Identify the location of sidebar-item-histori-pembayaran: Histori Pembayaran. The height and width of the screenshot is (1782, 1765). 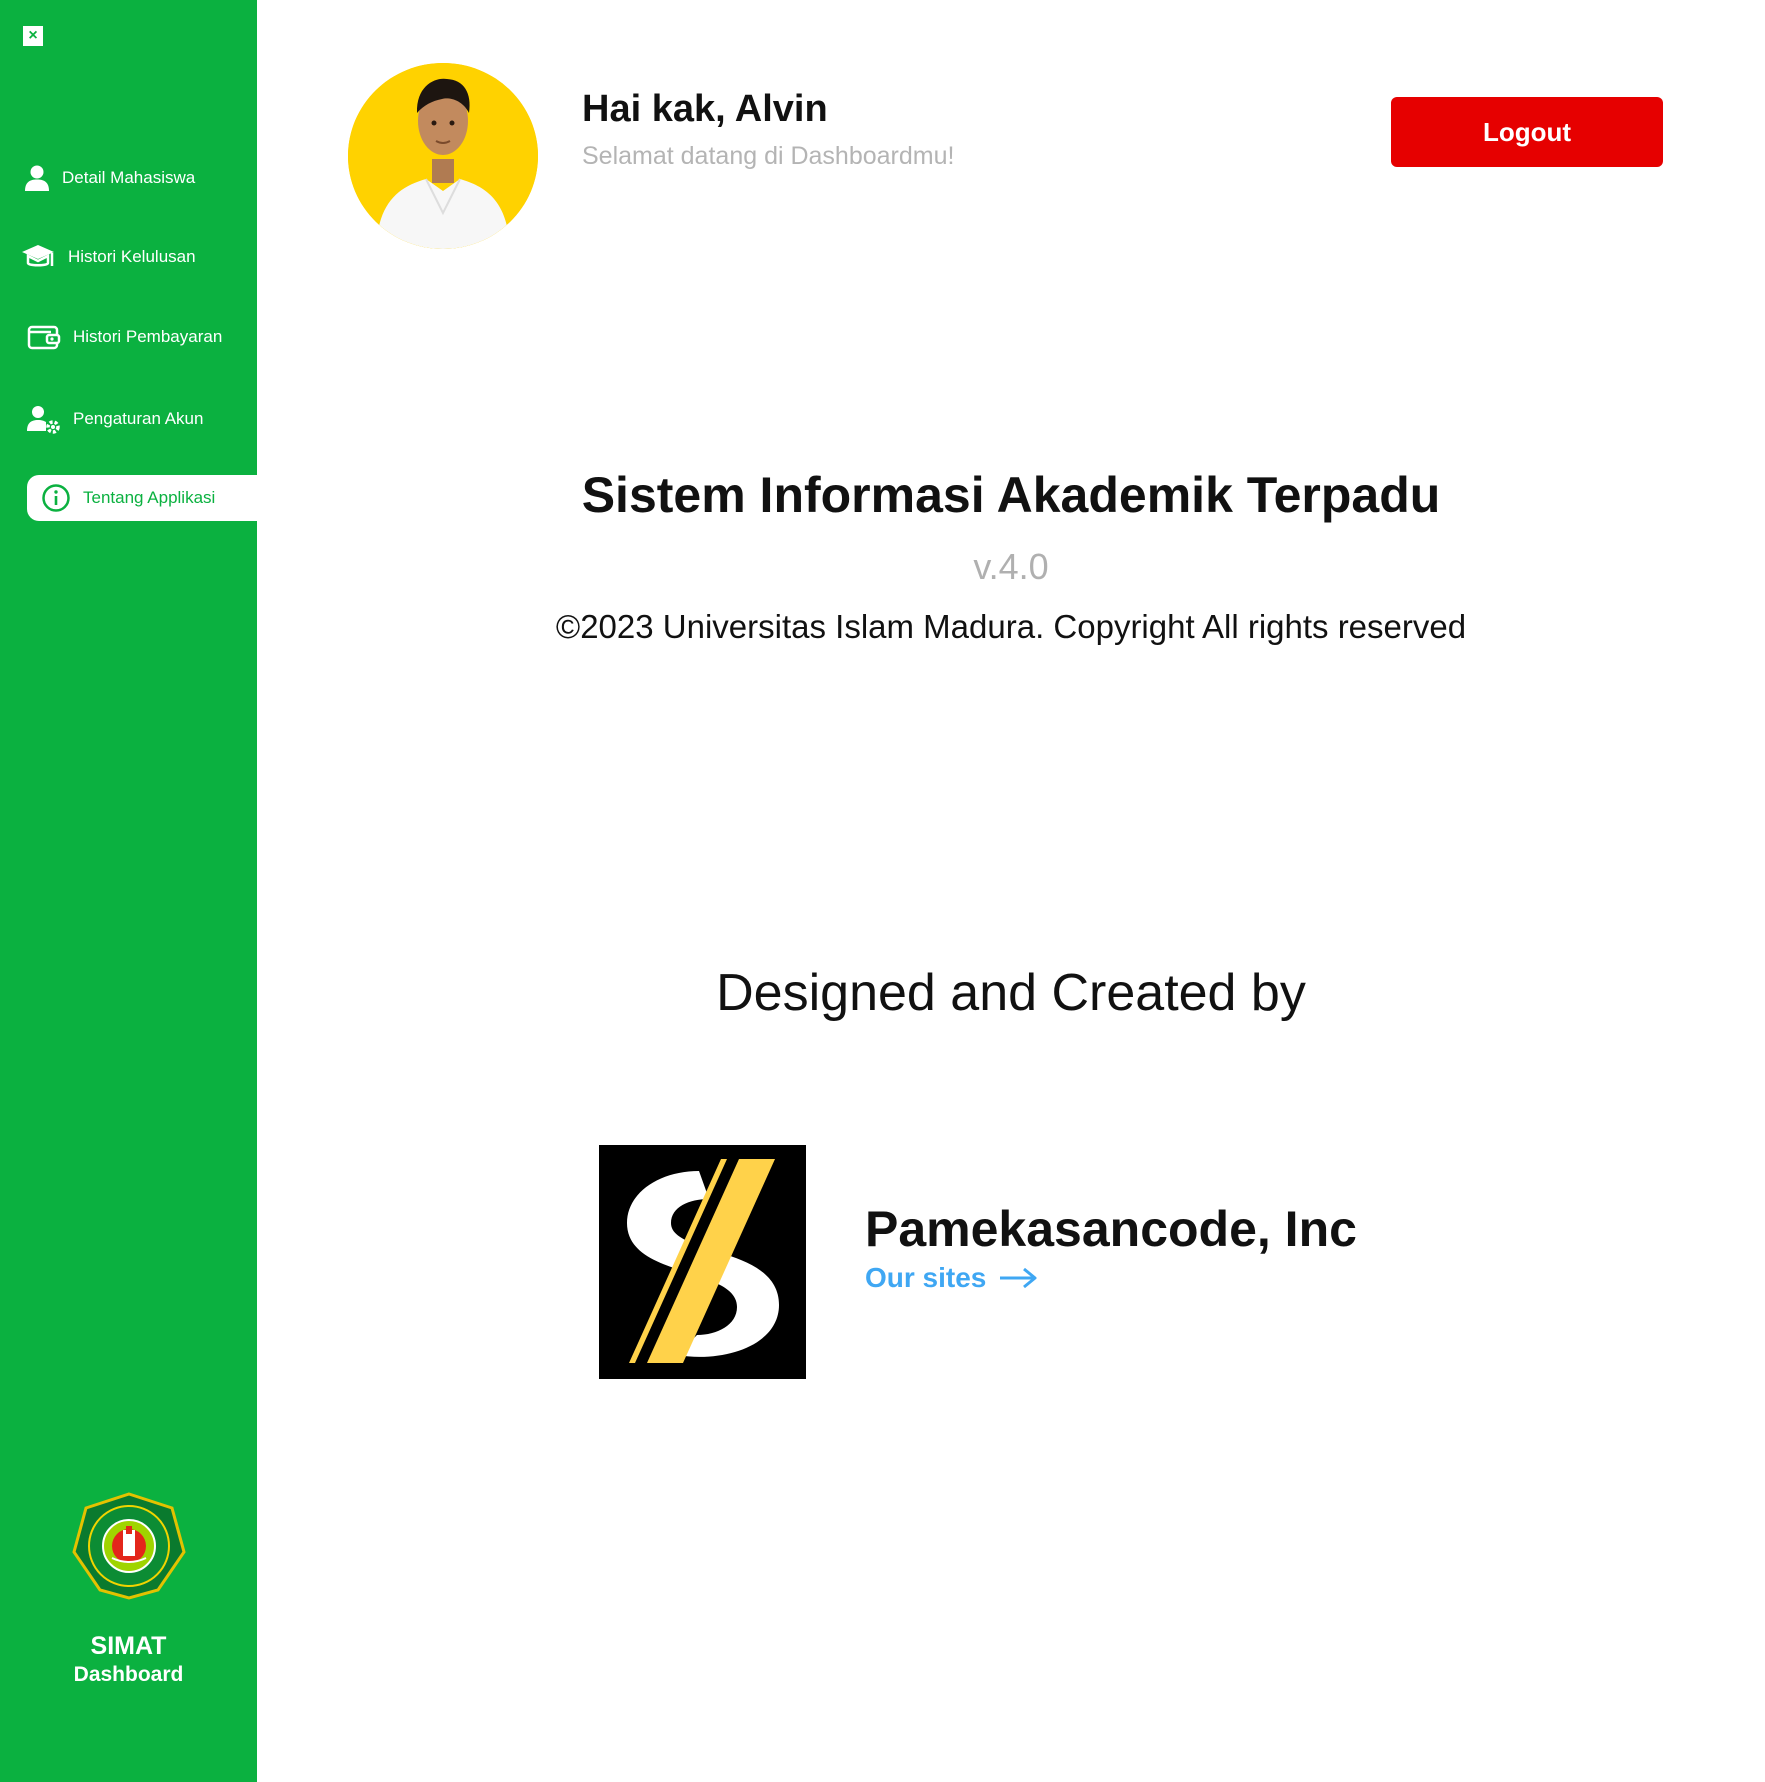
(124, 337).